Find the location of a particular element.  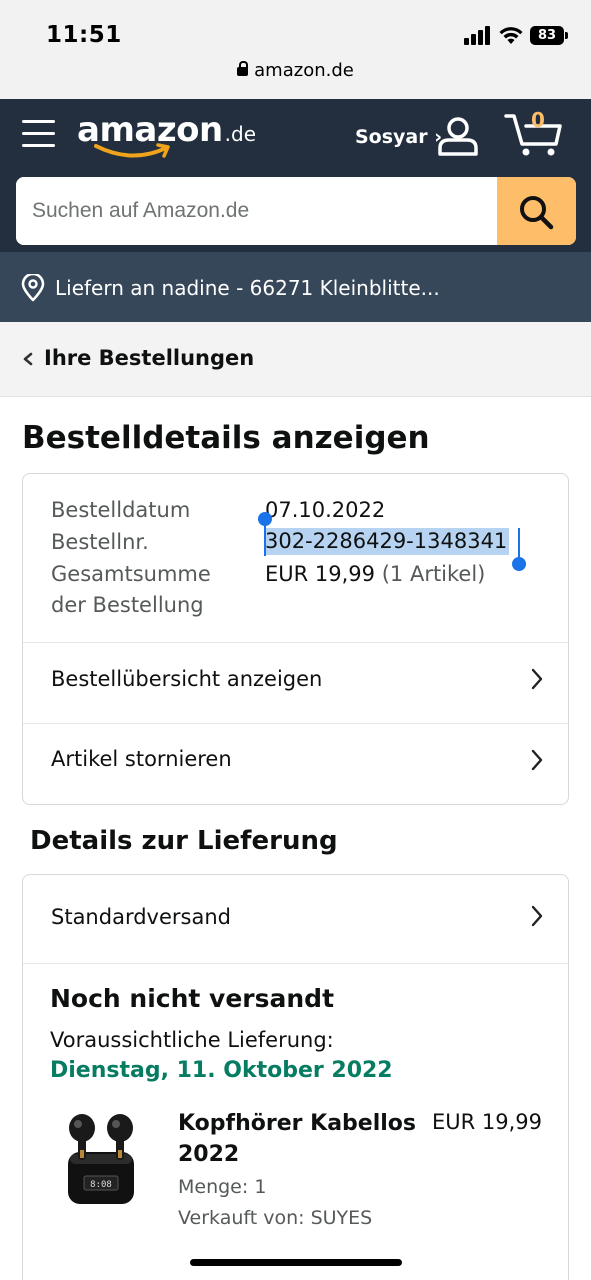

selection-stem-end is located at coordinates (519, 544).